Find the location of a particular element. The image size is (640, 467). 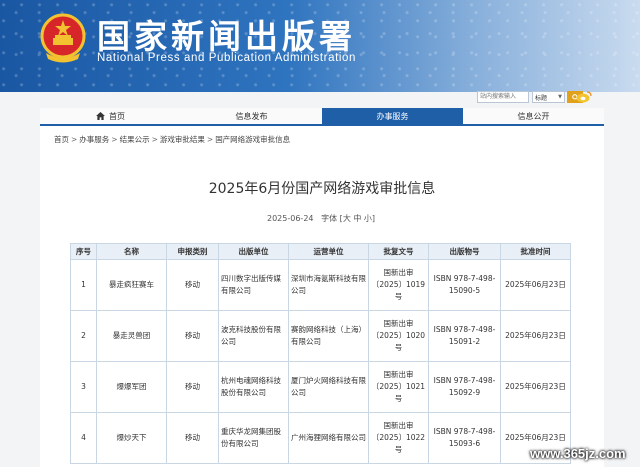

col-header-isbn: 出版物号 is located at coordinates (464, 251).